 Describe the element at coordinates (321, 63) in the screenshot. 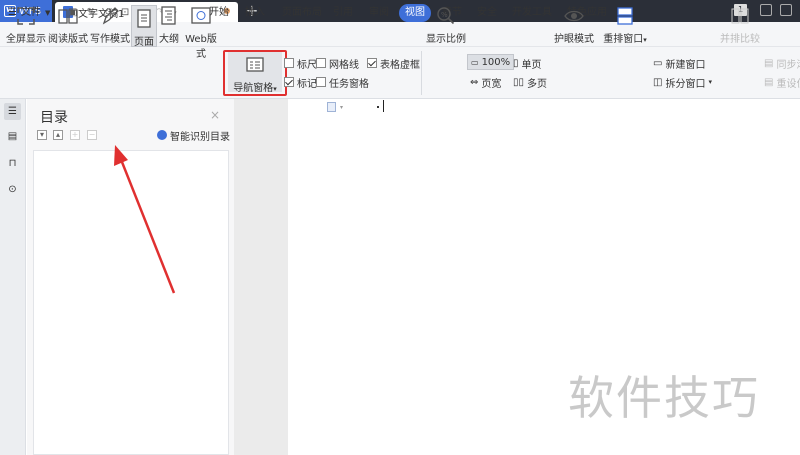

I see `gridlines-check-icon` at that location.